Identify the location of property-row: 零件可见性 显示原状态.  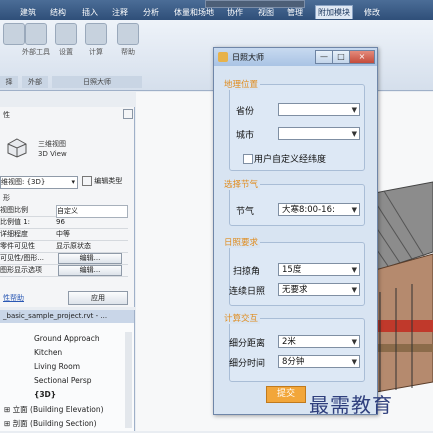
(64, 247).